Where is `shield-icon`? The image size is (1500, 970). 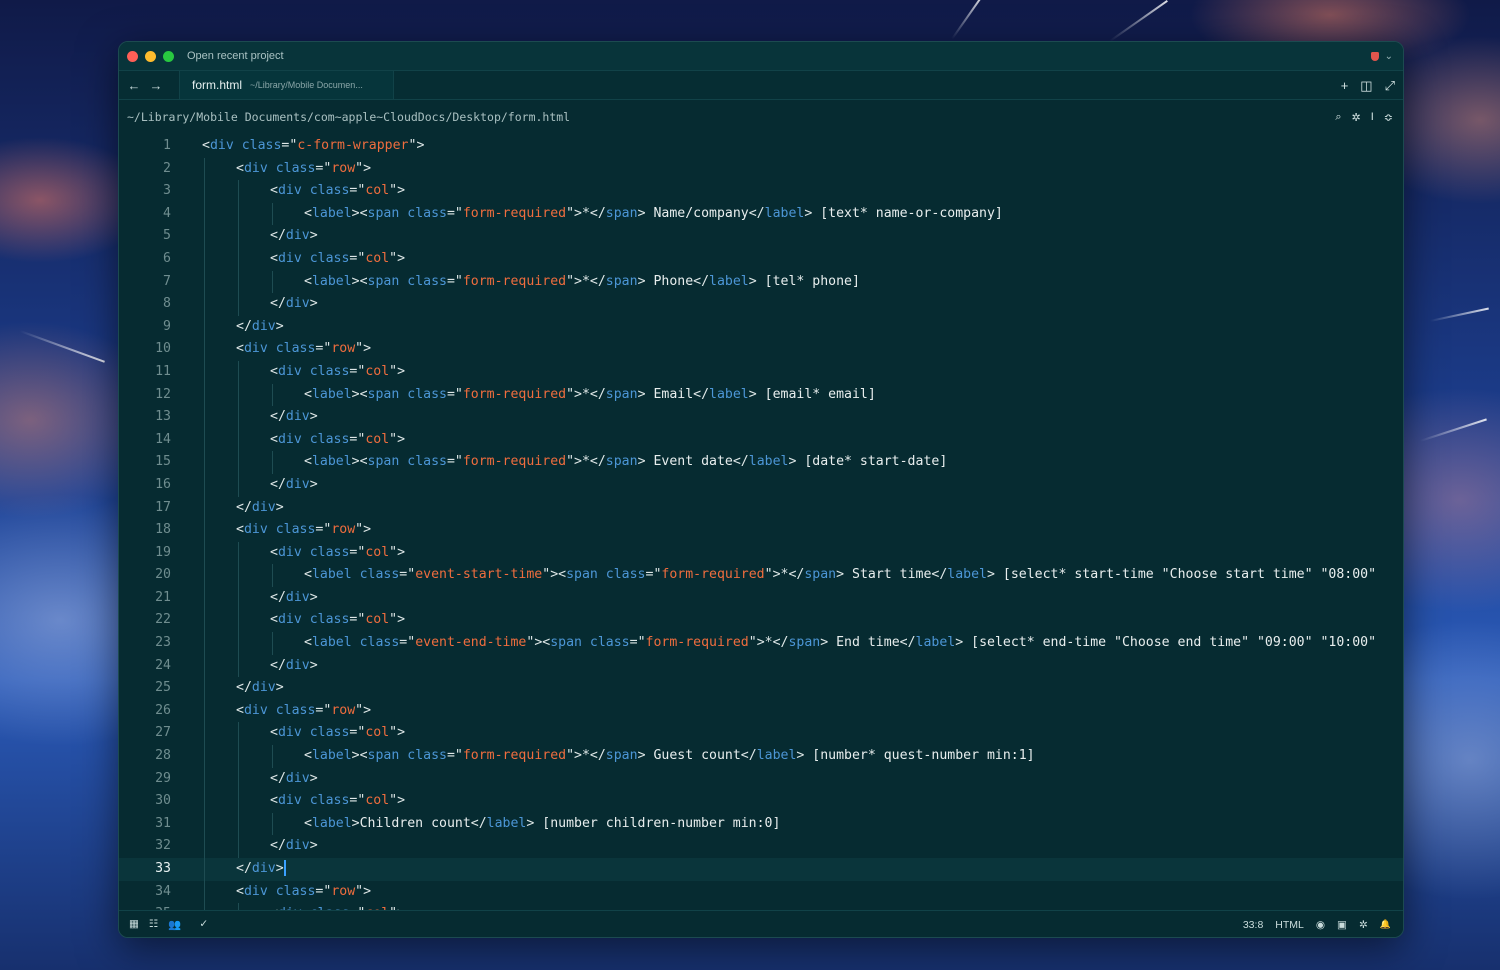
shield-icon is located at coordinates (1374, 56).